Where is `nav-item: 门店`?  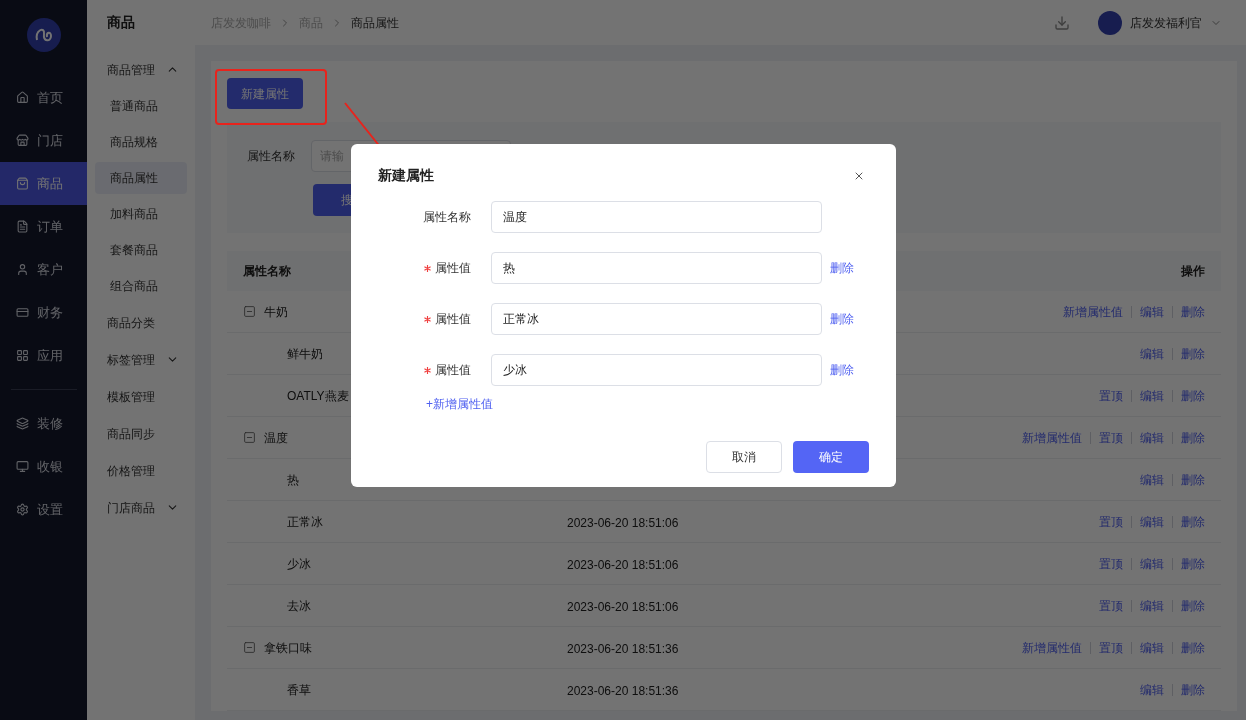 nav-item: 门店 is located at coordinates (43, 140).